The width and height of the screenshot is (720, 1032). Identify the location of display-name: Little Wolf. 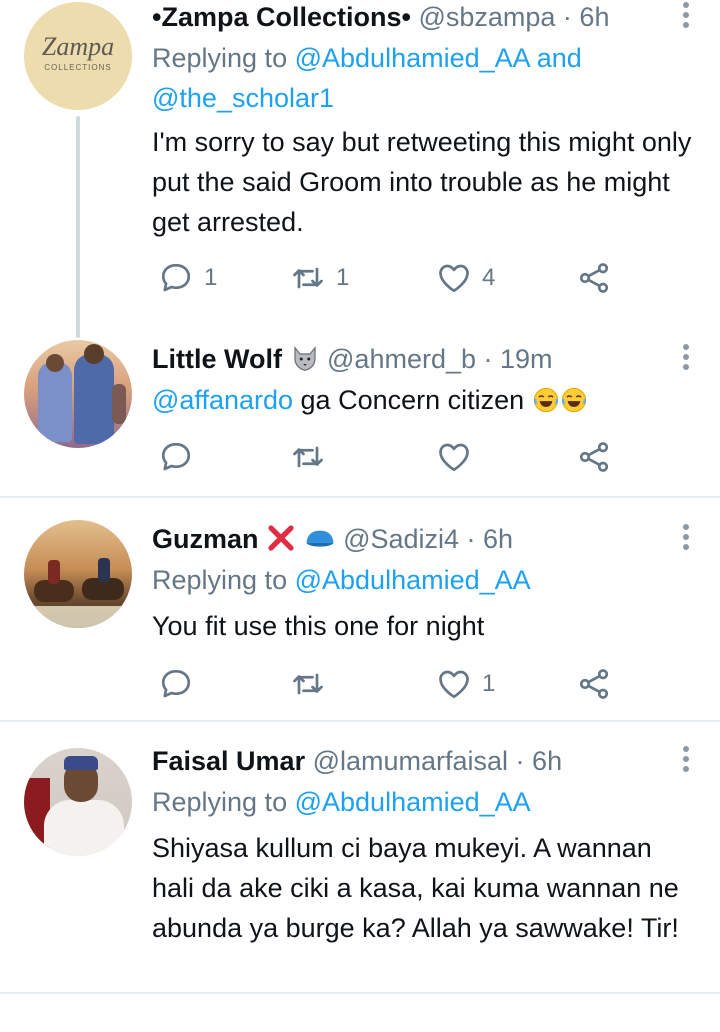
(217, 359).